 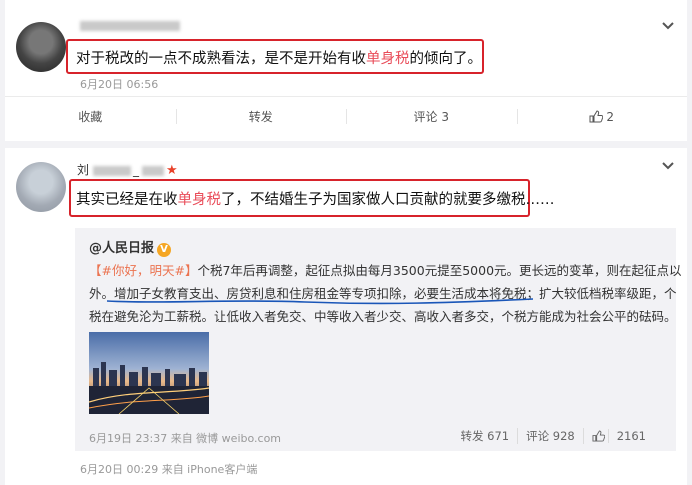 What do you see at coordinates (622, 436) in the screenshot?
I see `retweet-like-count: 2161` at bounding box center [622, 436].